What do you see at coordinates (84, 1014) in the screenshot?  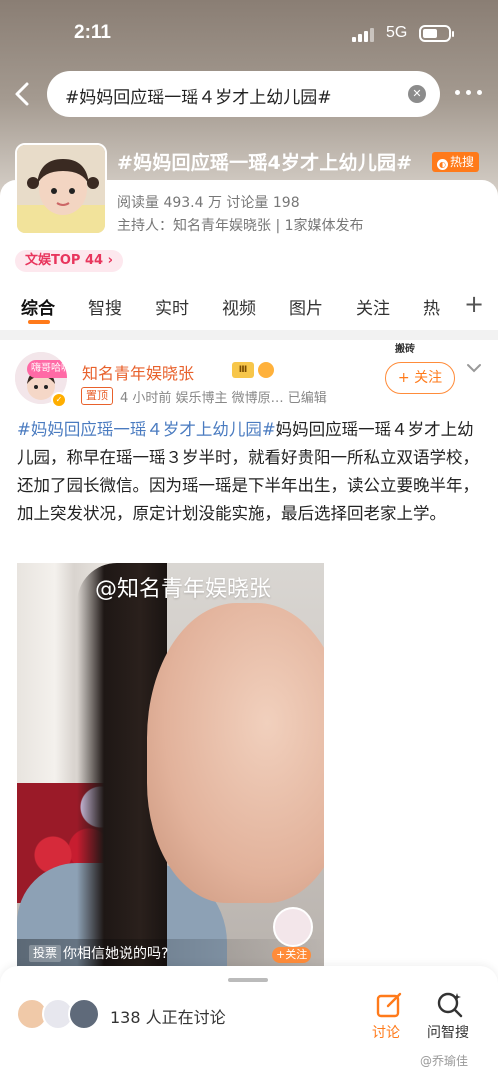 I see `participant-avatar` at bounding box center [84, 1014].